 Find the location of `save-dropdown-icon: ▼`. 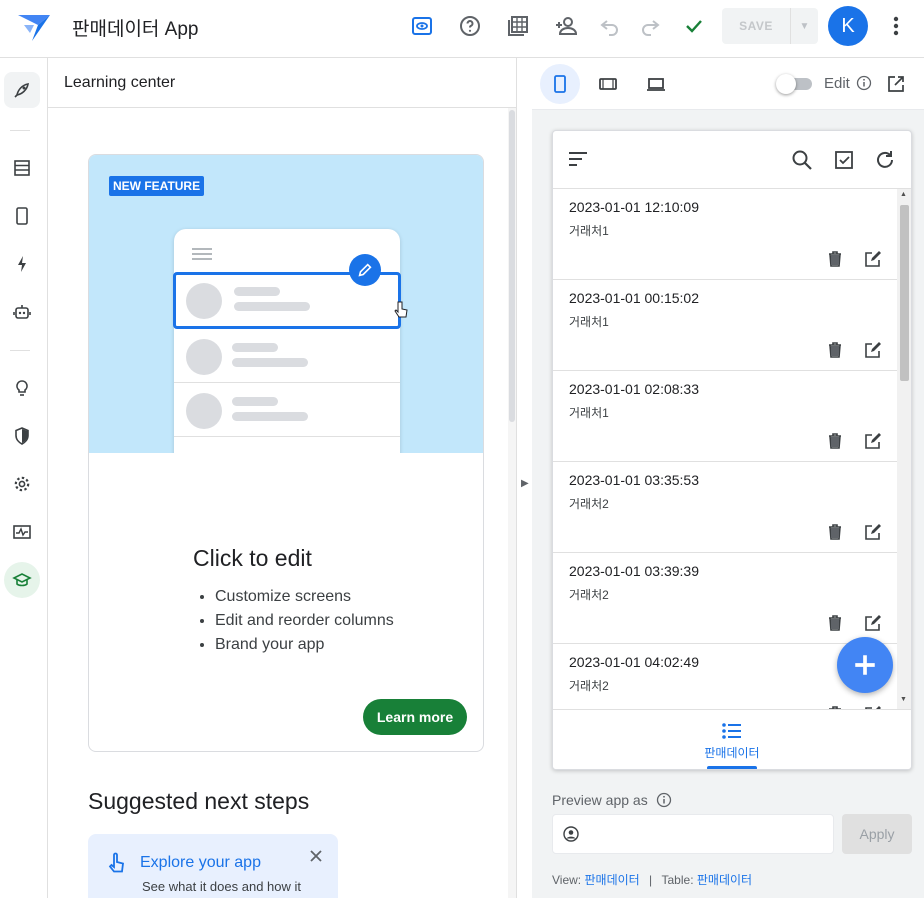

save-dropdown-icon: ▼ is located at coordinates (804, 26).